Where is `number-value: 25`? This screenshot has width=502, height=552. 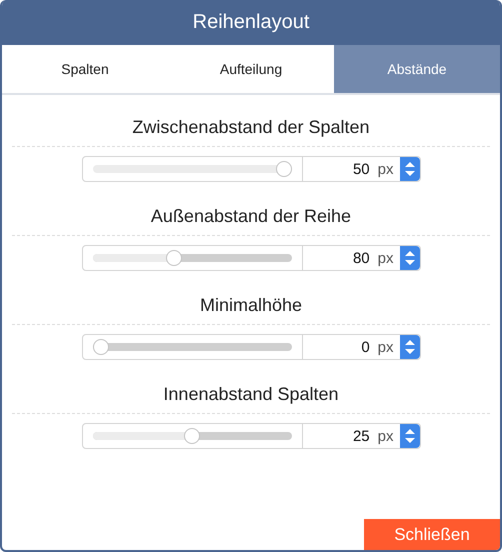
number-value: 25 is located at coordinates (361, 436).